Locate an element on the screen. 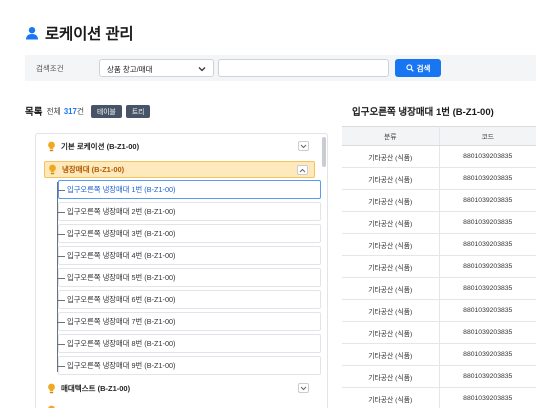 The height and width of the screenshot is (408, 536). list-title: 목록 is located at coordinates (34, 112).